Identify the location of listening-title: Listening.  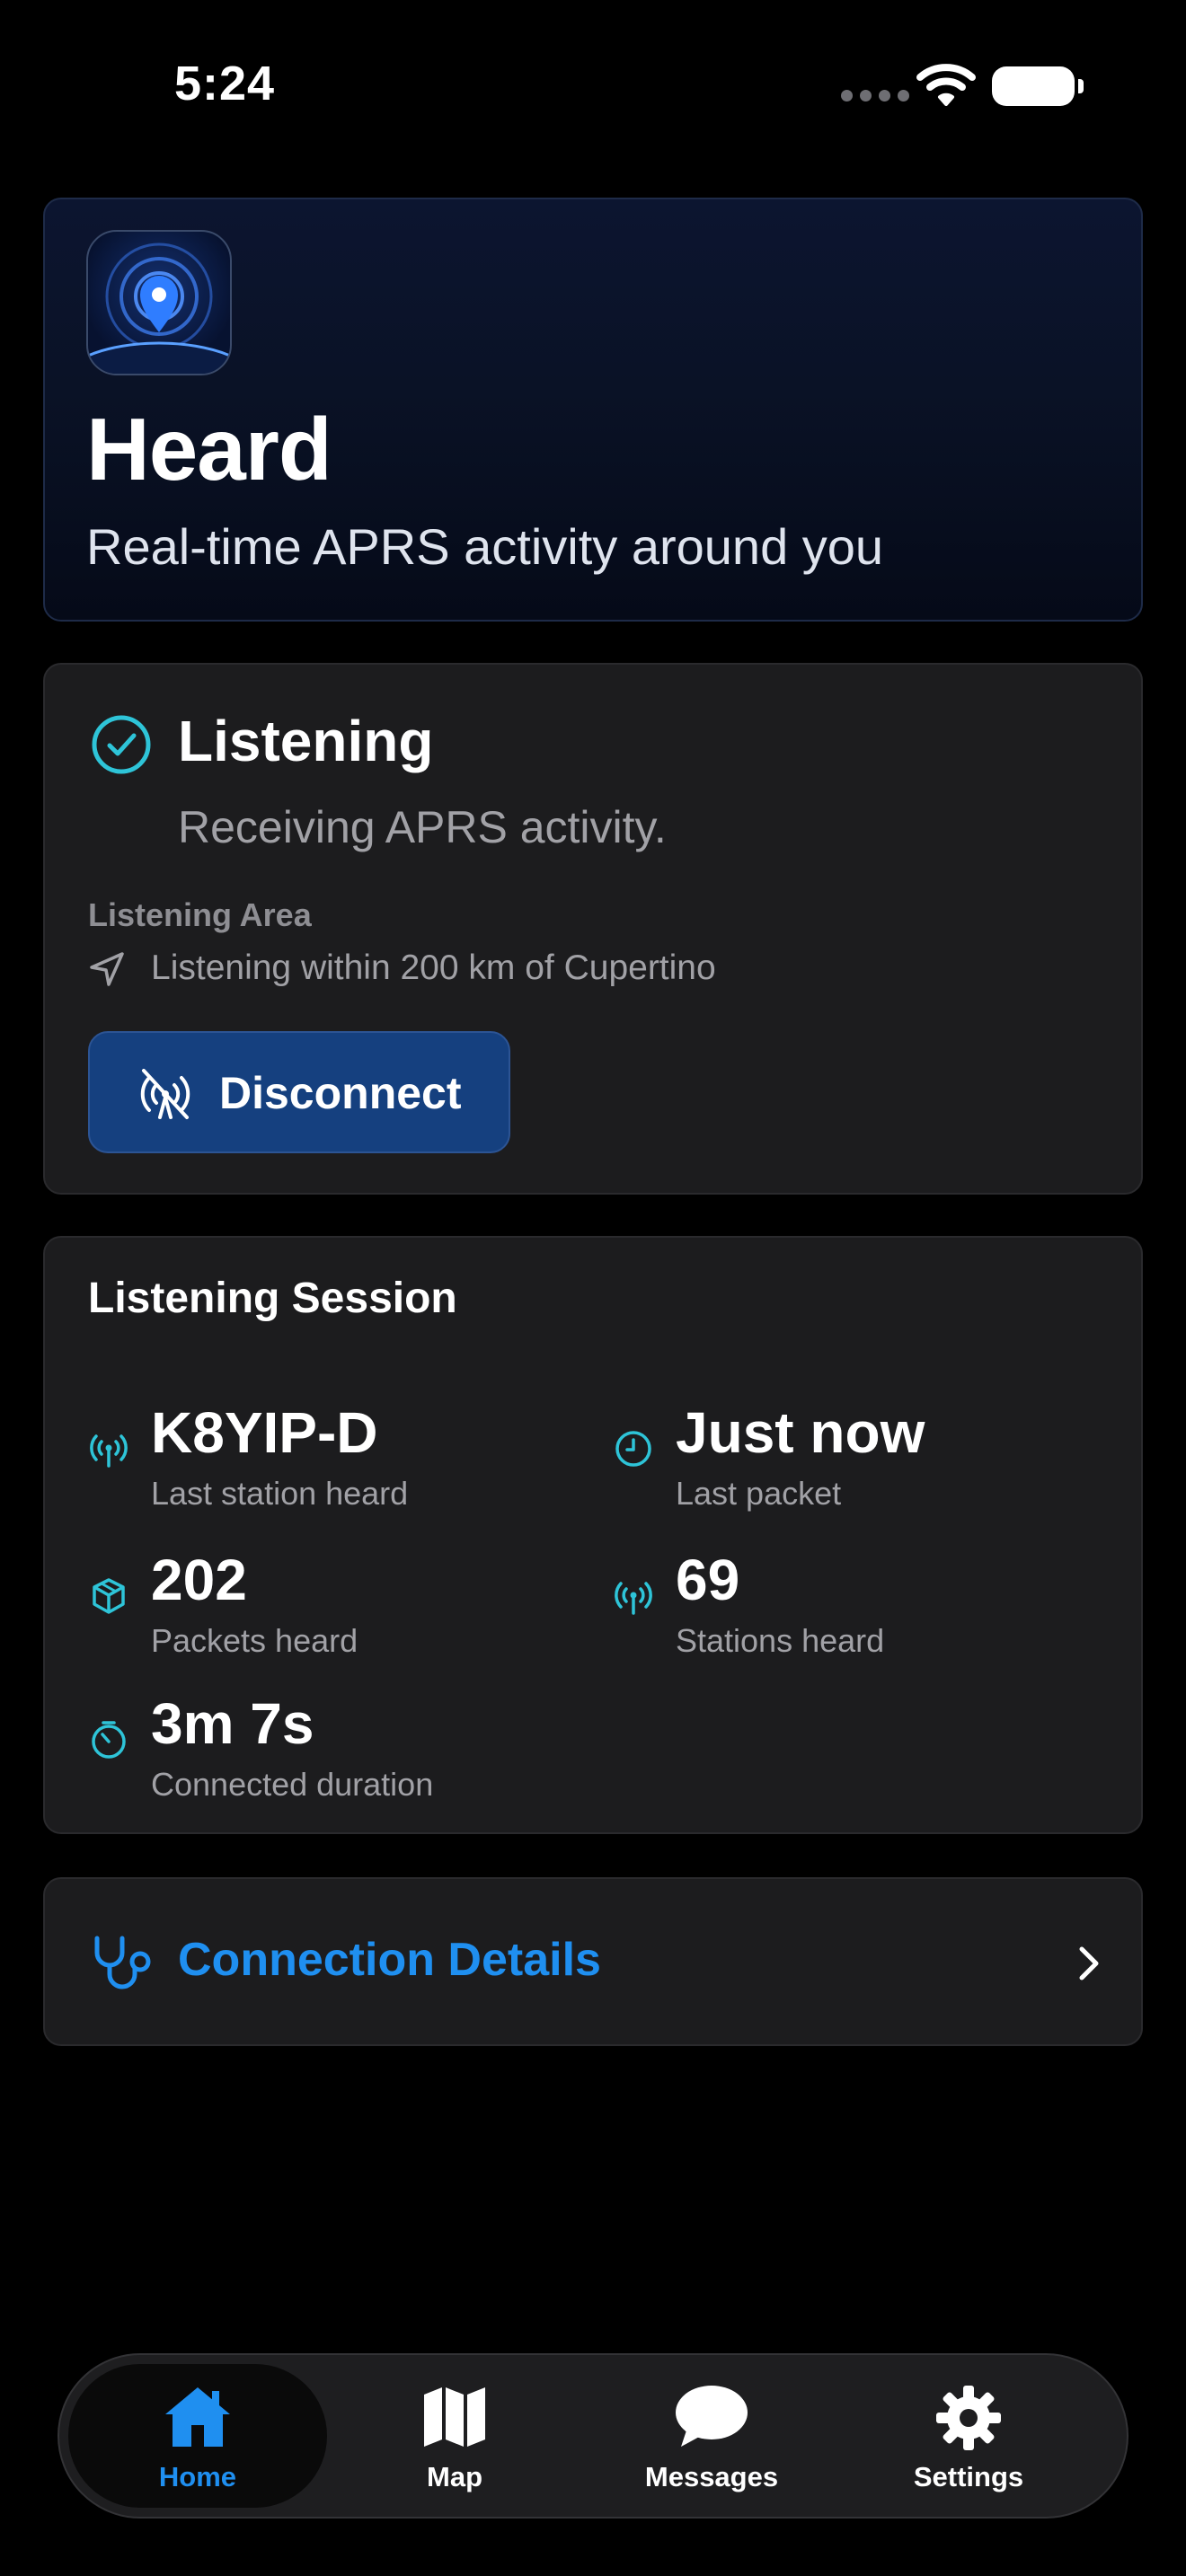
(306, 741).